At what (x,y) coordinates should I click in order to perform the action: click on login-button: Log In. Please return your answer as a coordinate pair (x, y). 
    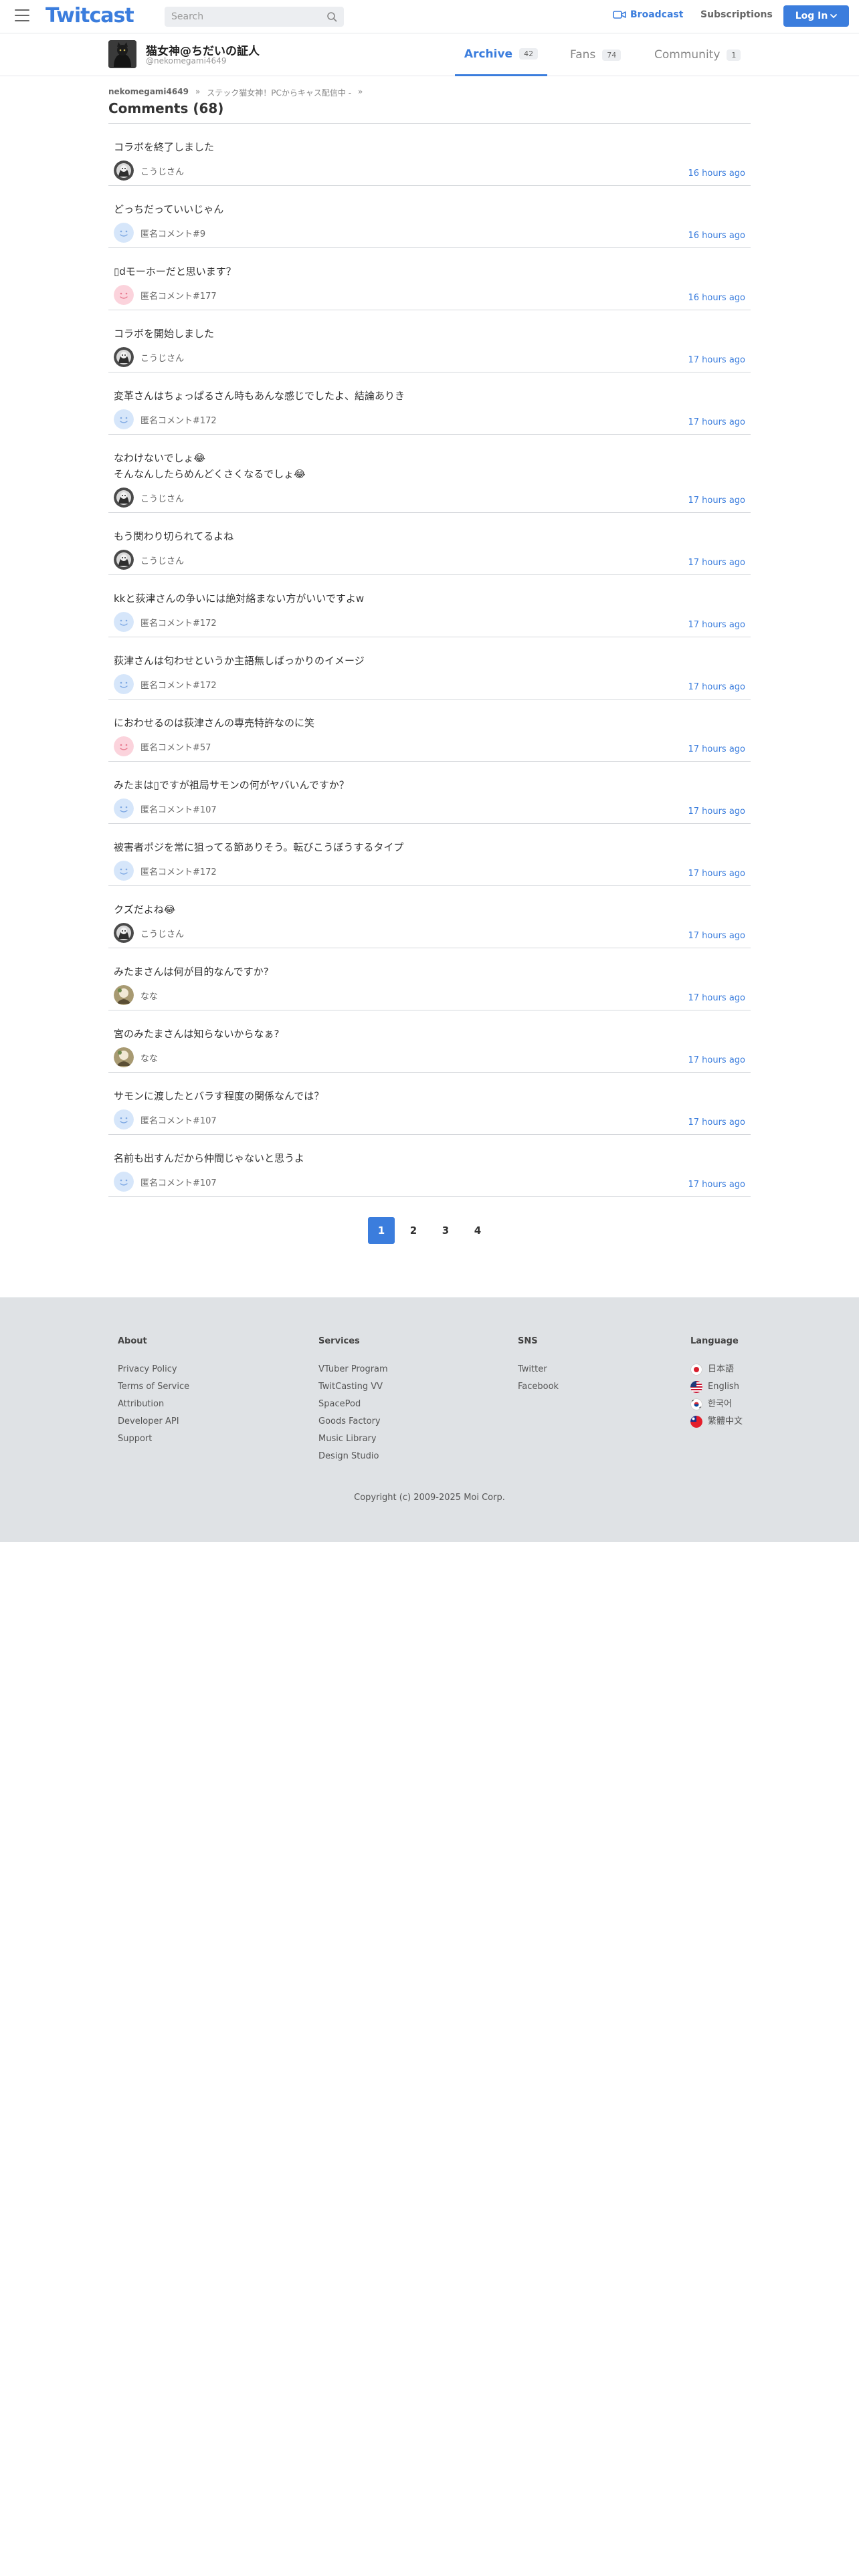
    Looking at the image, I should click on (816, 16).